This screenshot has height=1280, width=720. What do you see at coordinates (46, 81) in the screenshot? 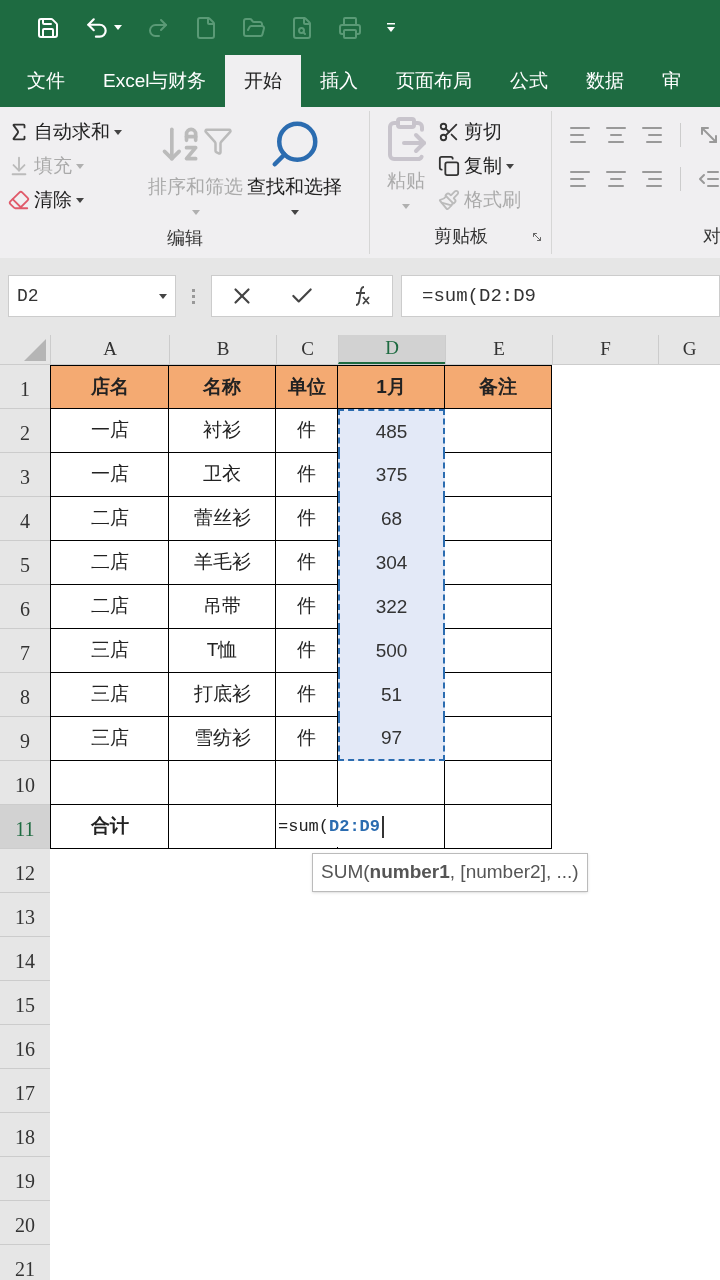
I see `ribbon-tab: 文件` at bounding box center [46, 81].